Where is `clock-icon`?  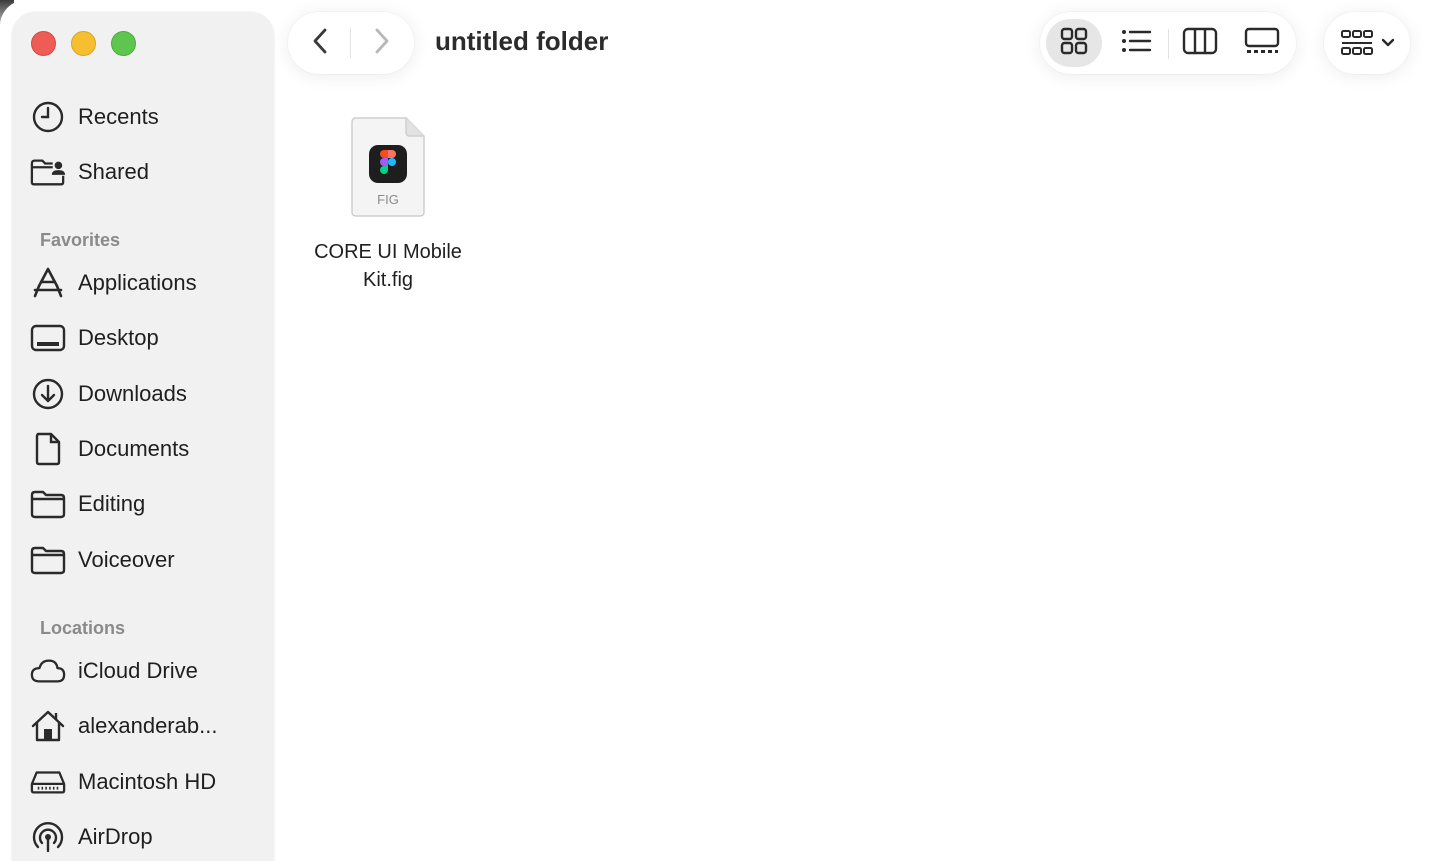
clock-icon is located at coordinates (48, 117).